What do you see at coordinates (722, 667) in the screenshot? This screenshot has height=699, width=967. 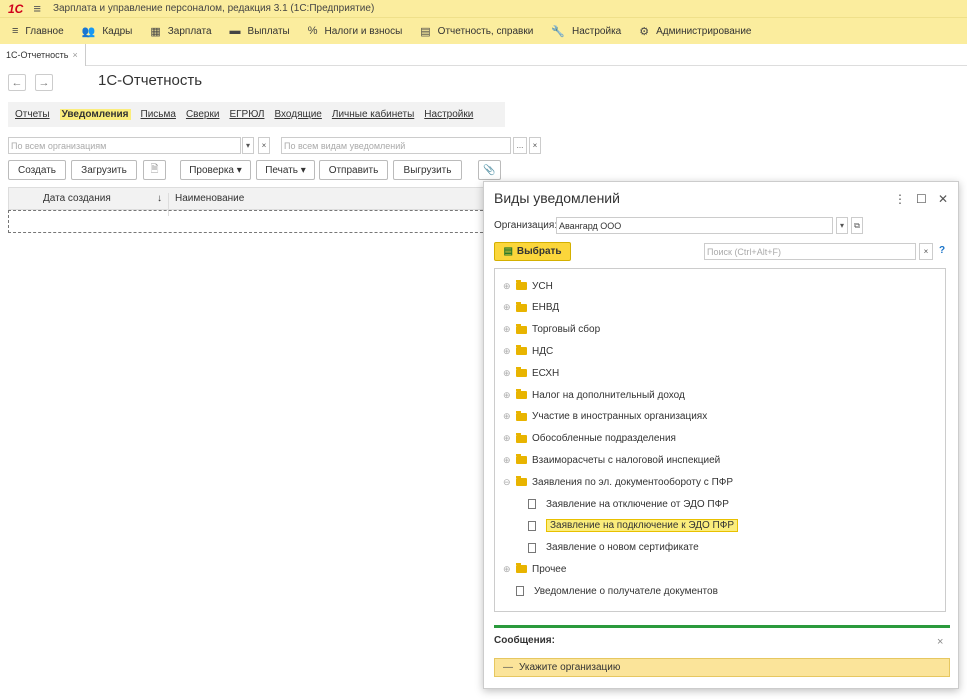 I see `message-item: — Укажите организацию` at bounding box center [722, 667].